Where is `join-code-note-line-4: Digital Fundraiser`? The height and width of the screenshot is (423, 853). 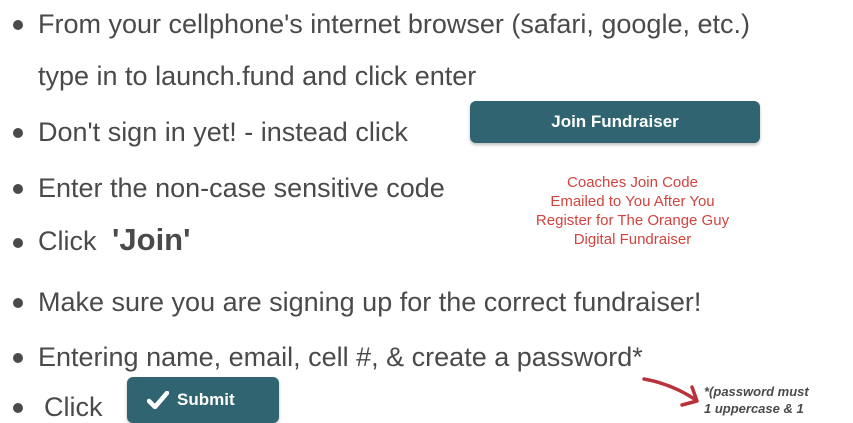 join-code-note-line-4: Digital Fundraiser is located at coordinates (632, 239).